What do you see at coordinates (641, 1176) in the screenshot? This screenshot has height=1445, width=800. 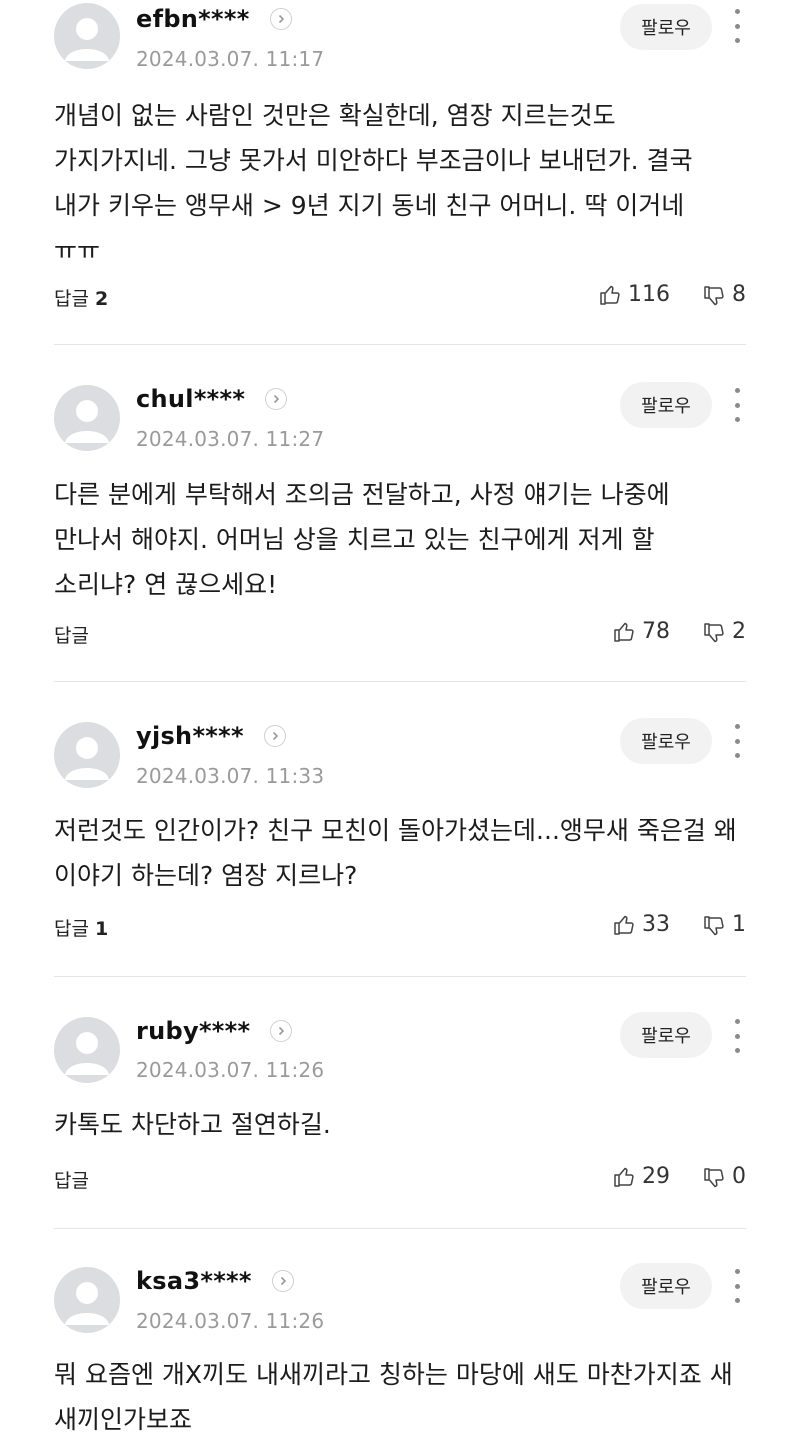 I see `like-button: 29` at bounding box center [641, 1176].